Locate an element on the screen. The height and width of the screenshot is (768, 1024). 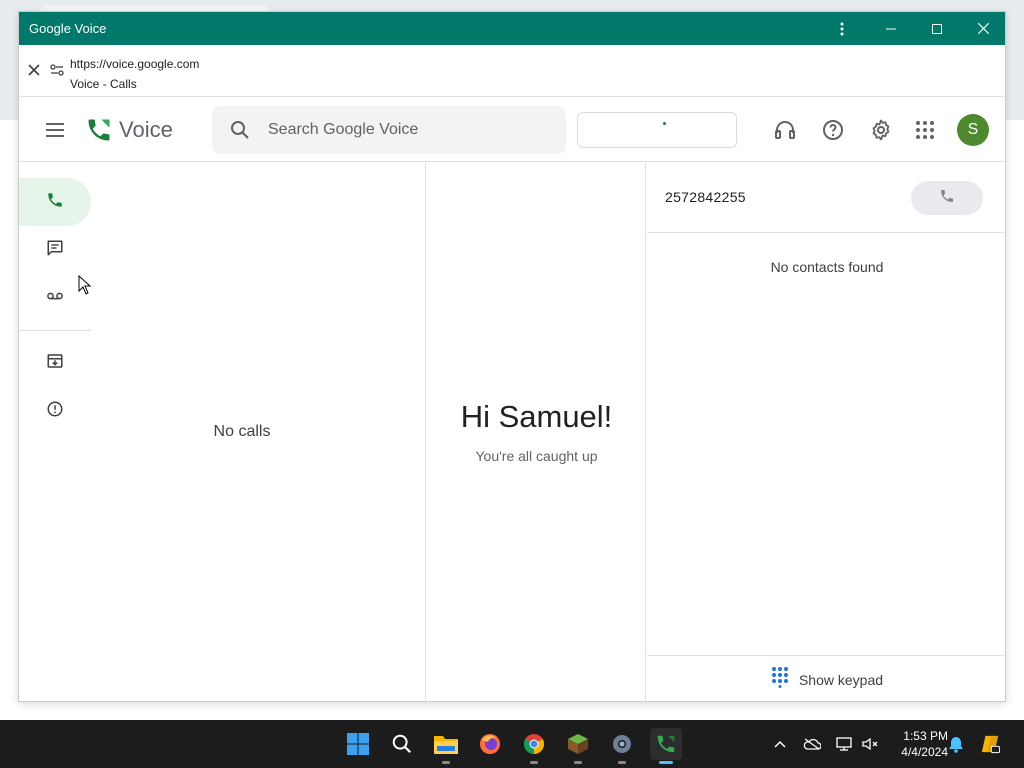
taskbar: 1:53 PM 4/4/2024 is located at coordinates (512, 744).